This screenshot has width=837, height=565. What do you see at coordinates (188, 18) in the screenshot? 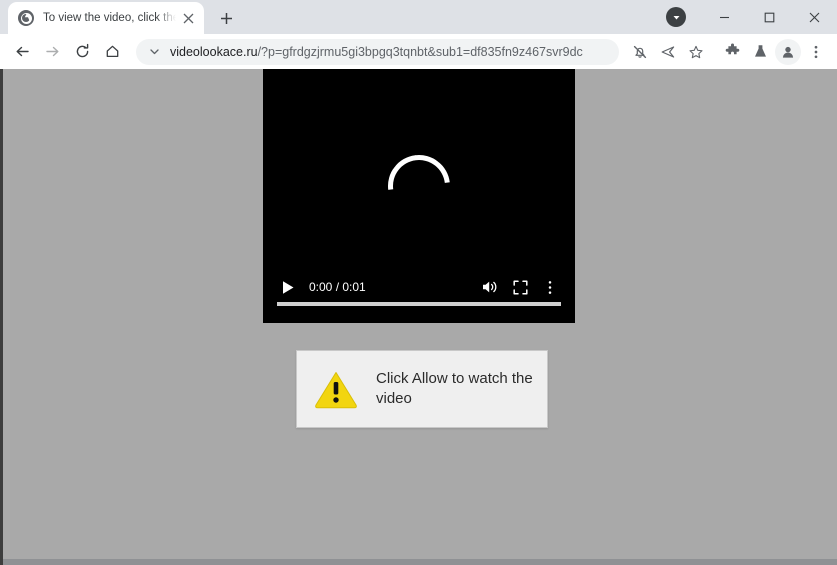
I see `close-icon` at bounding box center [188, 18].